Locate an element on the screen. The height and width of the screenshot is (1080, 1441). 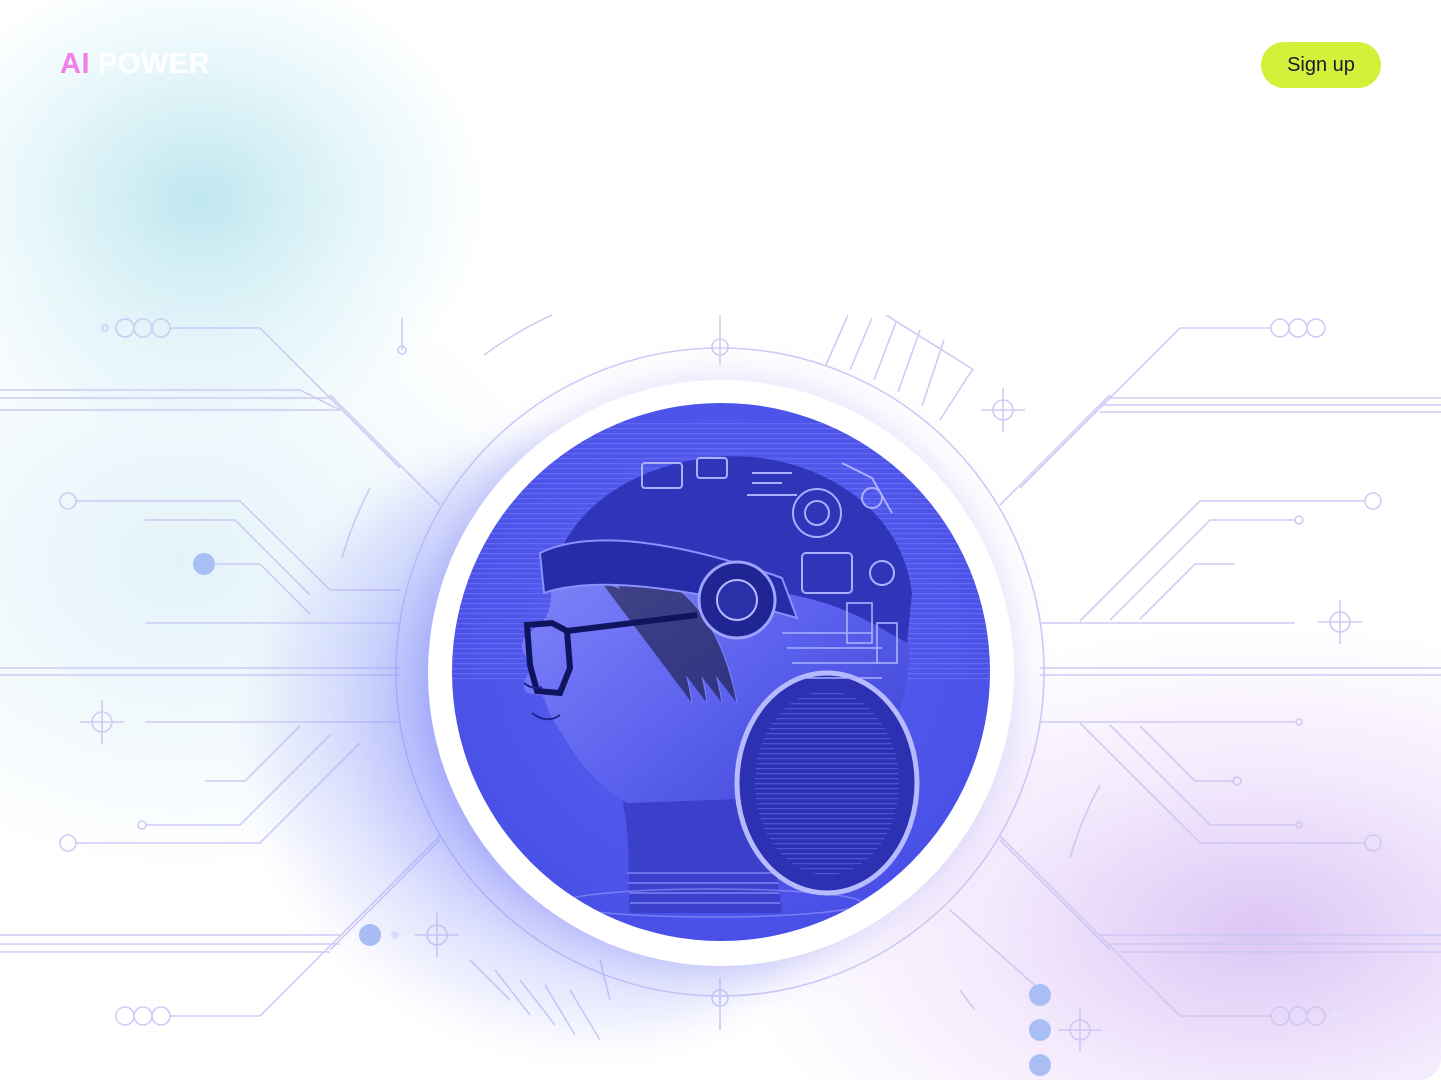
brand-logo-ai: AI is located at coordinates (75, 64).